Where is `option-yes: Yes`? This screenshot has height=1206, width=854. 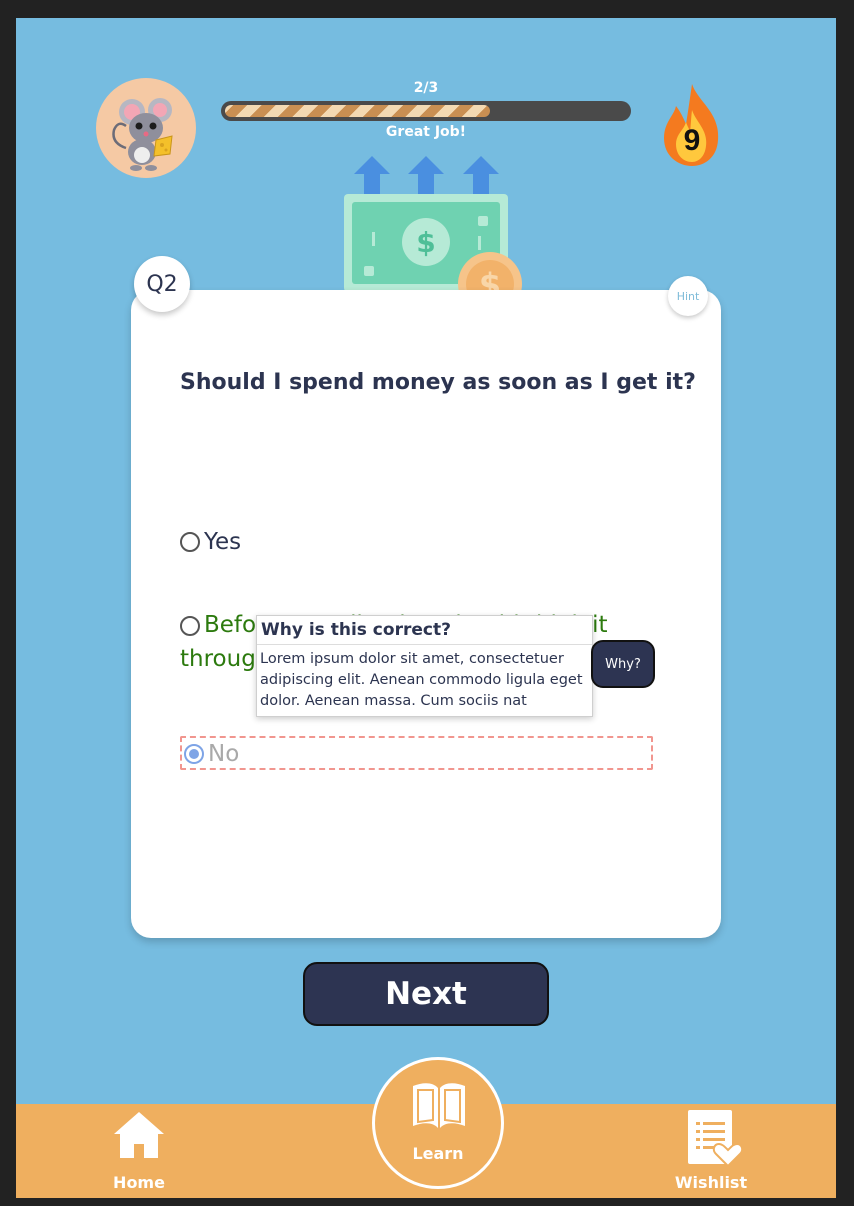 option-yes: Yes is located at coordinates (210, 541).